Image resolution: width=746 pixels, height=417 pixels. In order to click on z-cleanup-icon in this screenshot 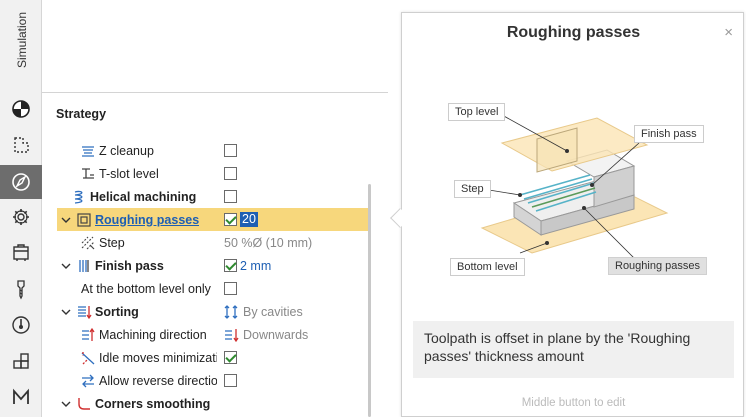, I will do `click(88, 151)`.